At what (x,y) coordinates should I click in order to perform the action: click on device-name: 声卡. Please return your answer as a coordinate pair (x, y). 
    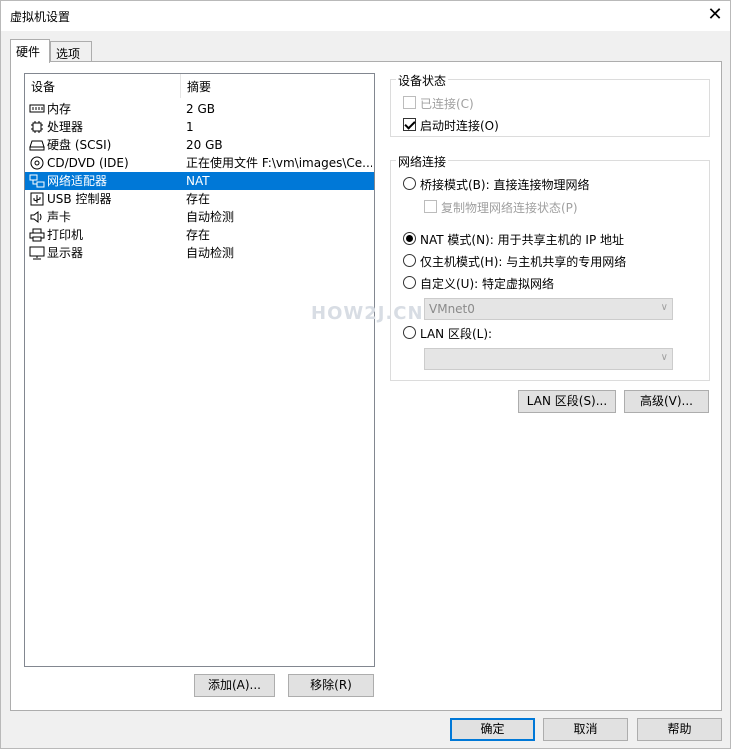
    Looking at the image, I should click on (59, 217).